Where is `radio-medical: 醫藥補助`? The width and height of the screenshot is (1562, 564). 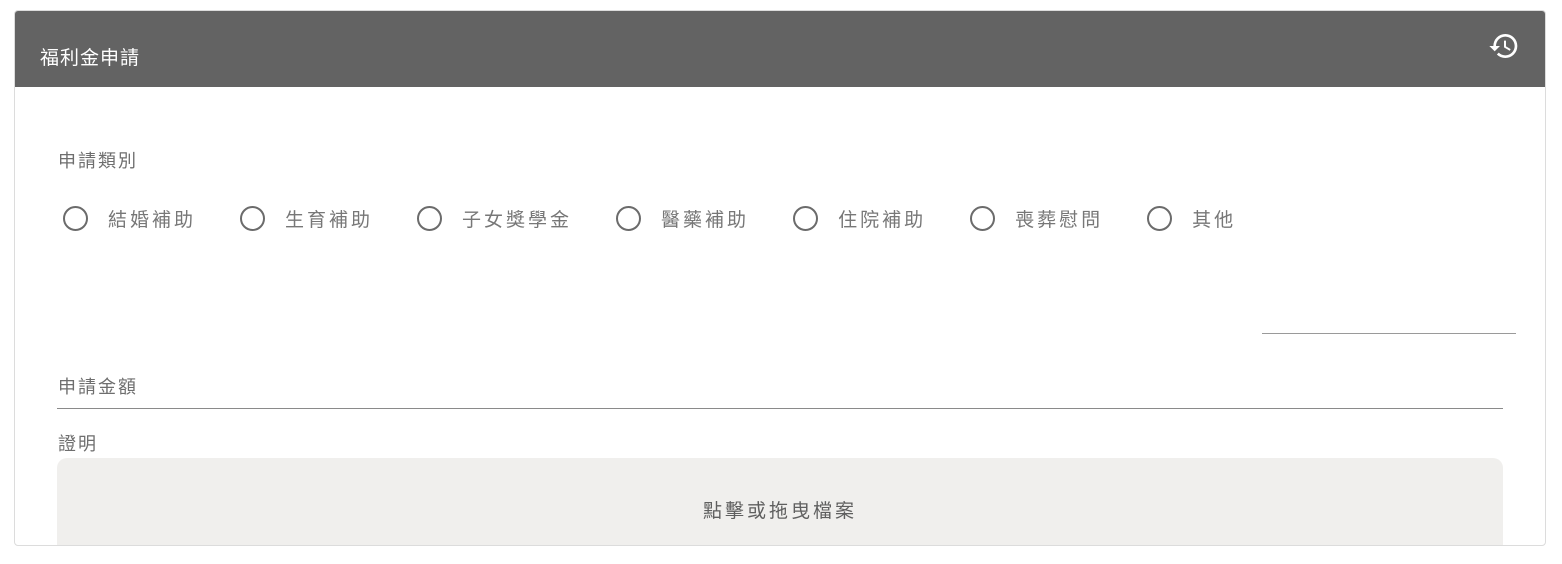
radio-medical: 醫藥補助 is located at coordinates (682, 218).